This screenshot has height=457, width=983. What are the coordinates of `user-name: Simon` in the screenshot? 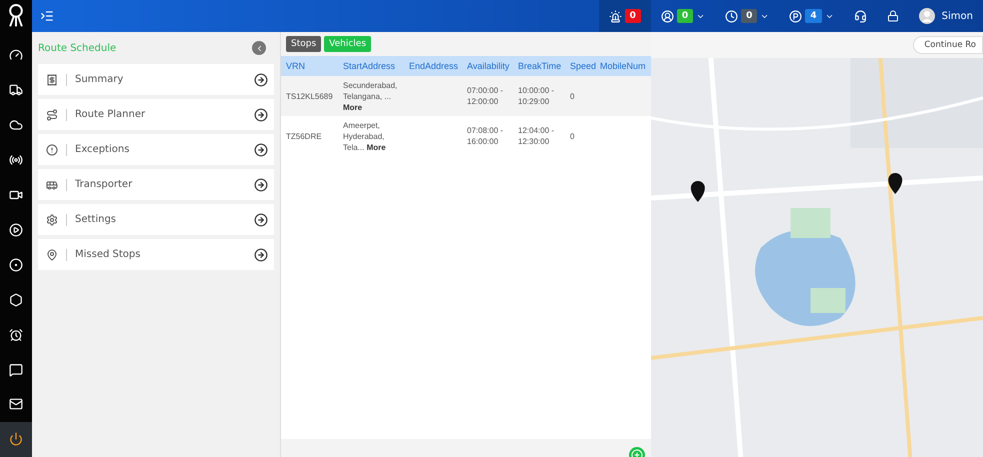 It's located at (957, 16).